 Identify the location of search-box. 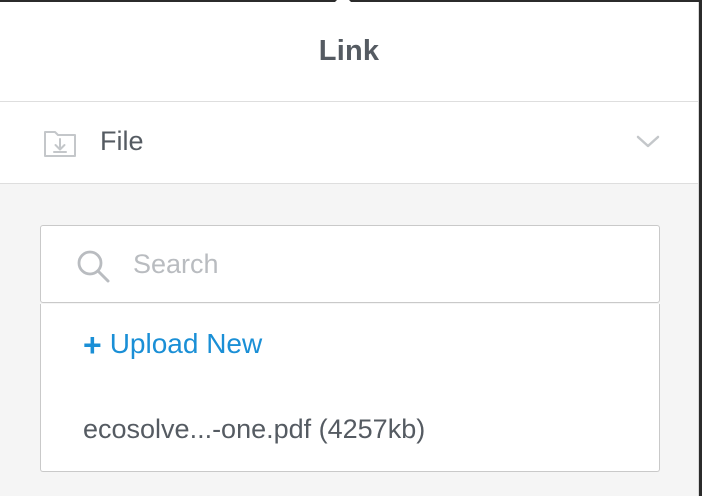
(350, 264).